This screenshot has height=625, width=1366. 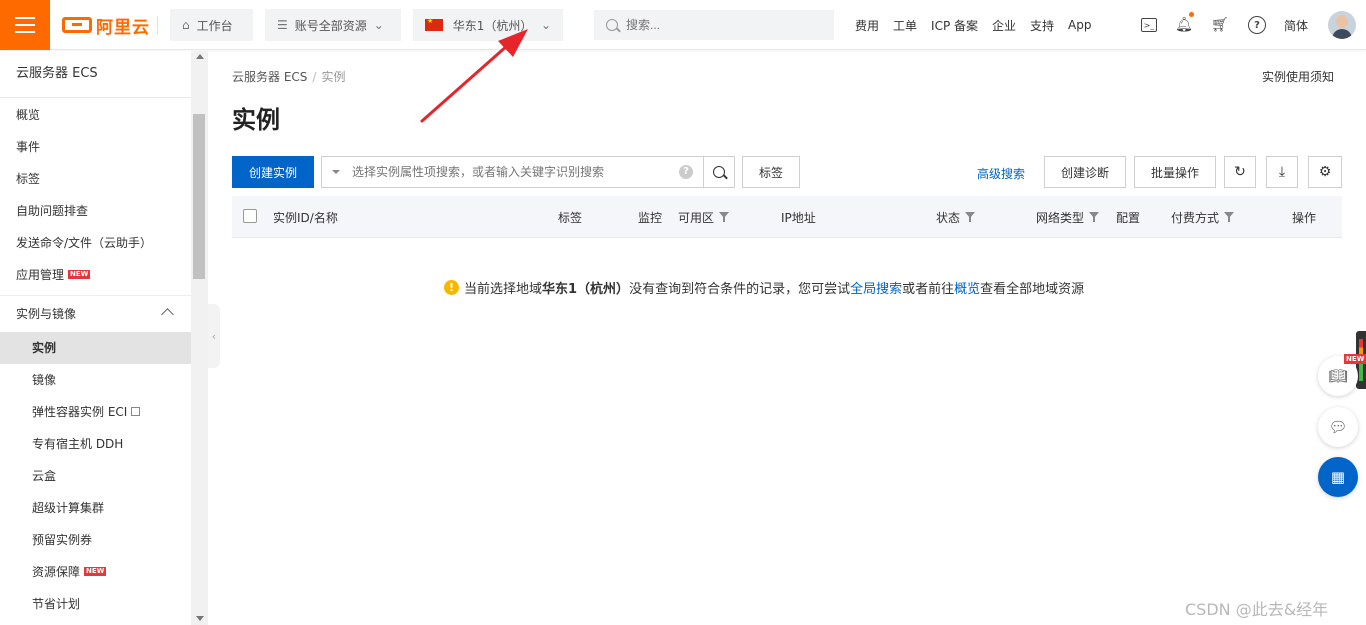 What do you see at coordinates (1184, 25) in the screenshot?
I see `bell-icon: 🔔︎` at bounding box center [1184, 25].